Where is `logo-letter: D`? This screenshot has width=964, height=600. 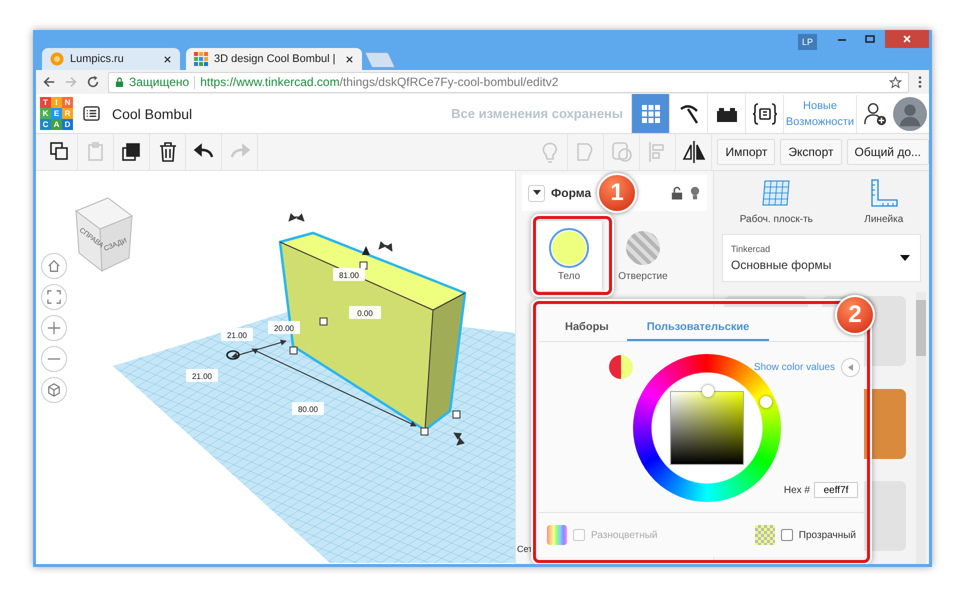 logo-letter: D is located at coordinates (67, 124).